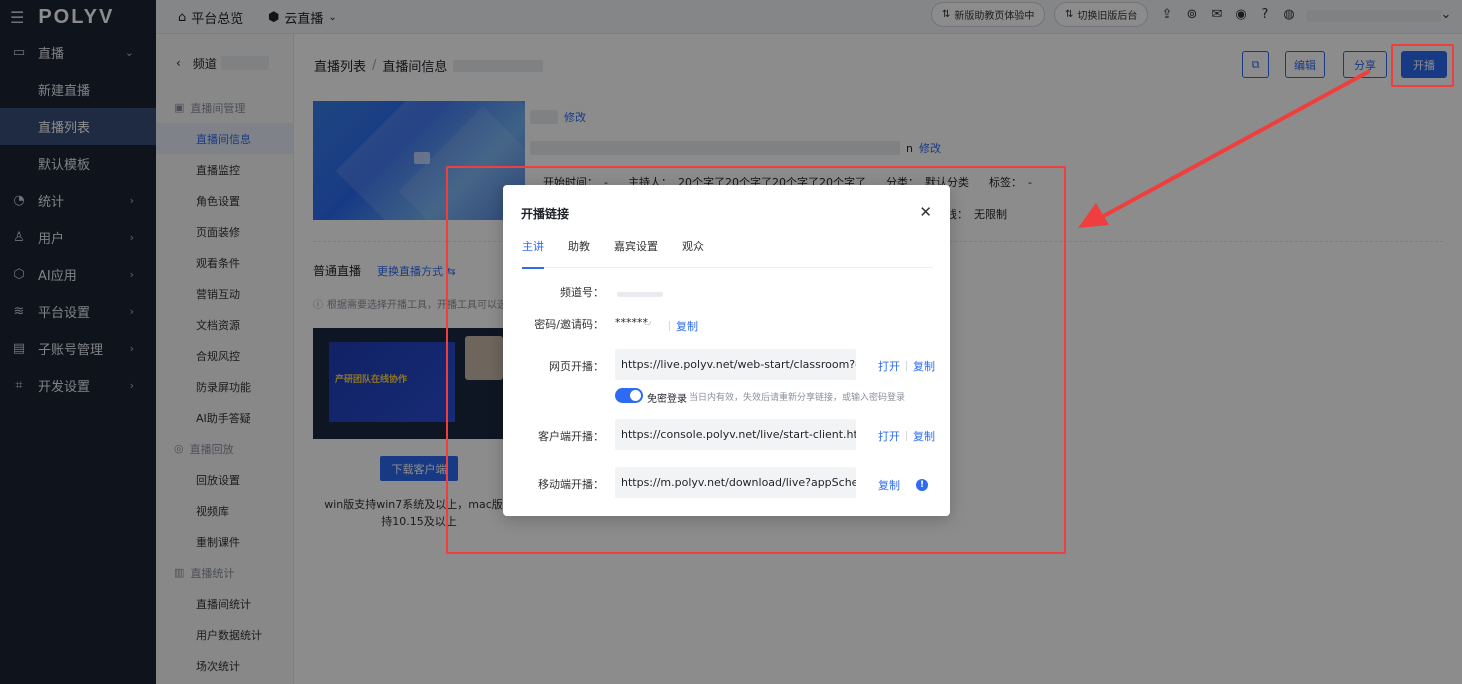 This screenshot has height=684, width=1462. Describe the element at coordinates (1234, 145) in the screenshot. I see `arrow-shaft` at that location.